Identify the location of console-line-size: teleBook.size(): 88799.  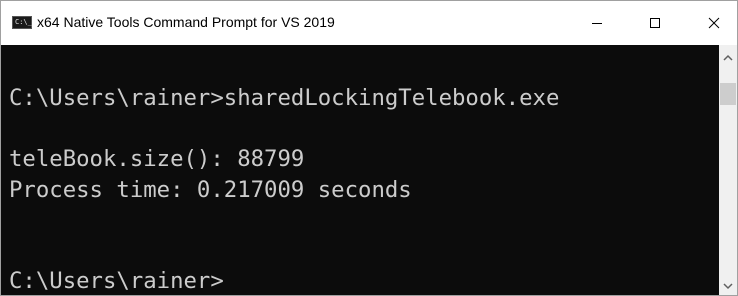
(157, 159).